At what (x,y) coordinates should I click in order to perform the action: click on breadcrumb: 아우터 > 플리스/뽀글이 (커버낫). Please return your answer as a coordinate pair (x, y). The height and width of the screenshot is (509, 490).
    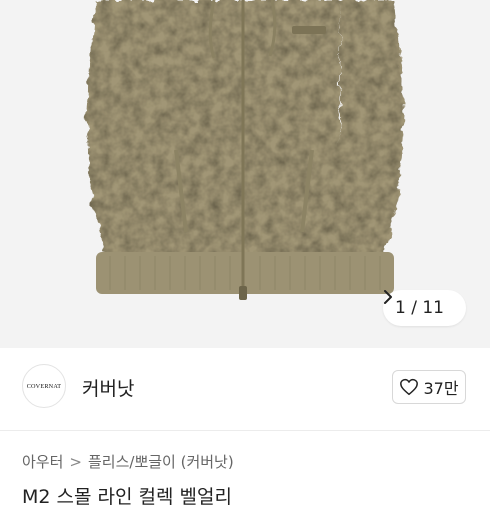
    Looking at the image, I should click on (128, 461).